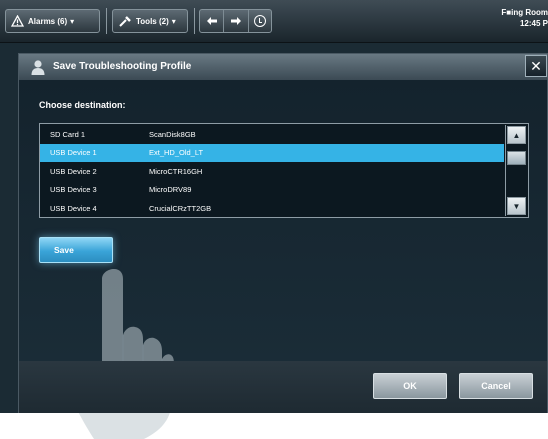 The height and width of the screenshot is (439, 548). Describe the element at coordinates (124, 21) in the screenshot. I see `wrench-icon` at that location.